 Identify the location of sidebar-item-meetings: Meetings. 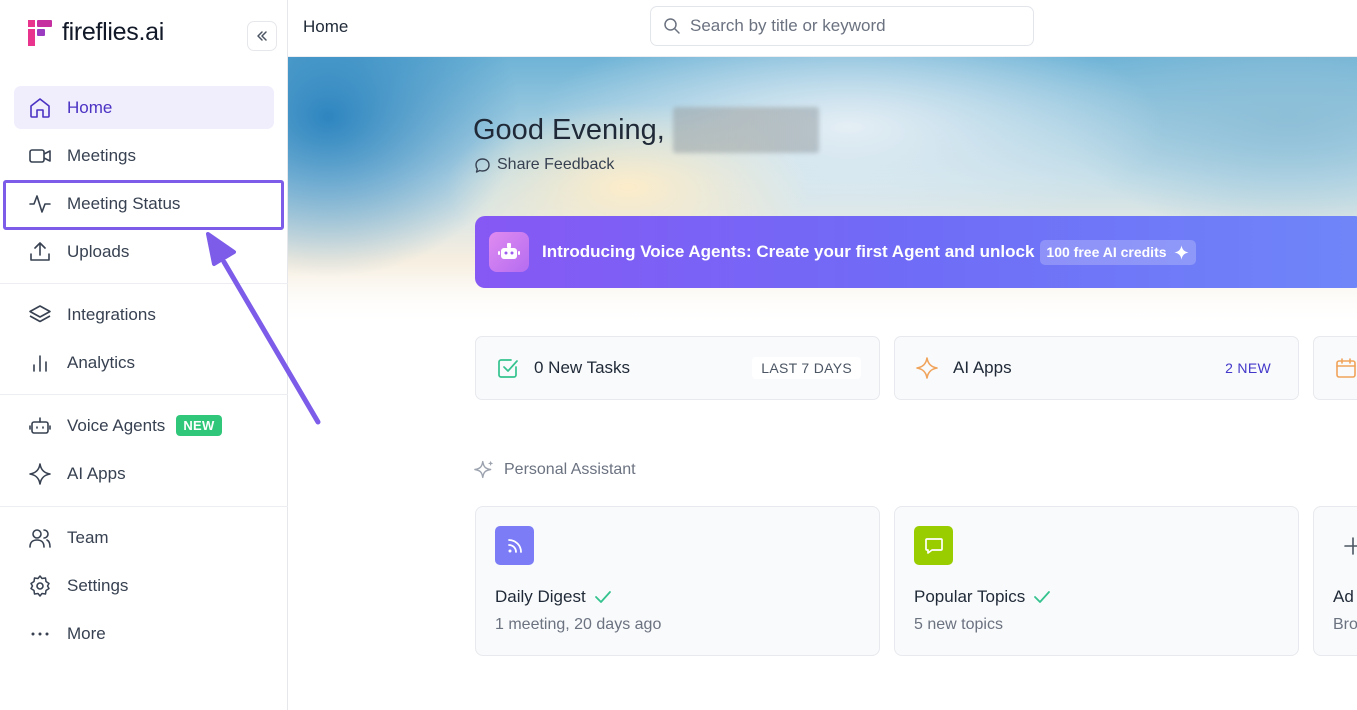
(144, 155).